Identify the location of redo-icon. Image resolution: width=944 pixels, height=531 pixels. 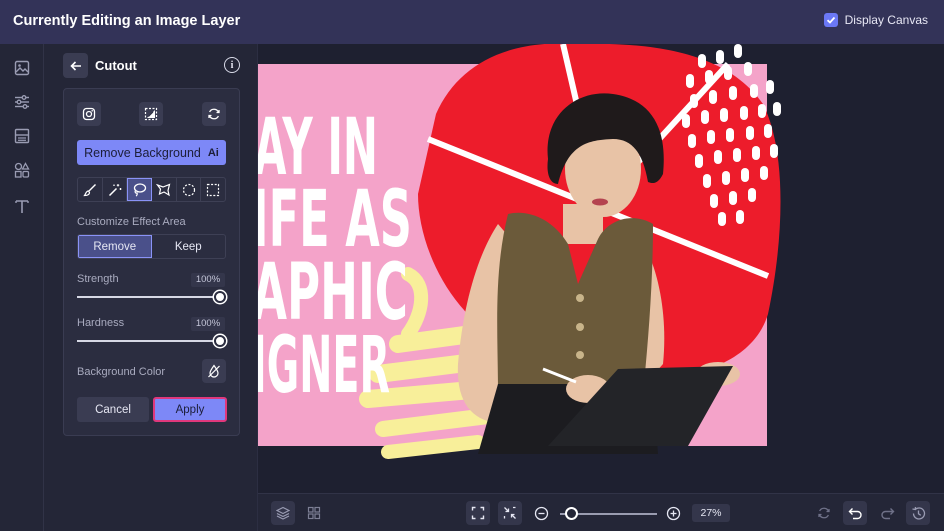
(887, 513).